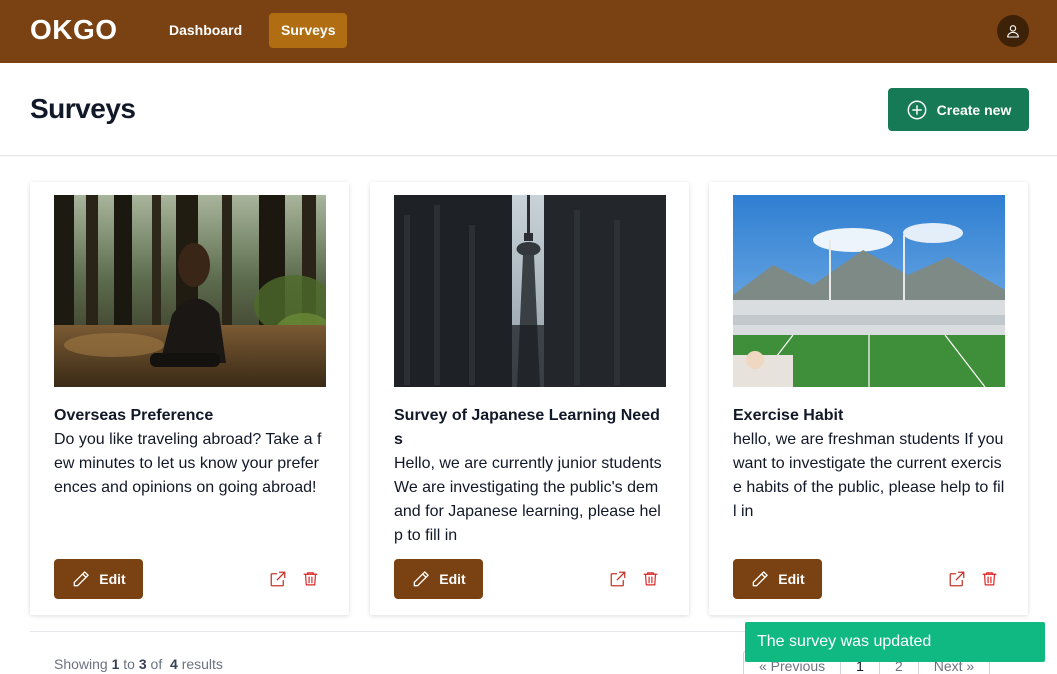  I want to click on nav-dashboard: Dashboard, so click(205, 30).